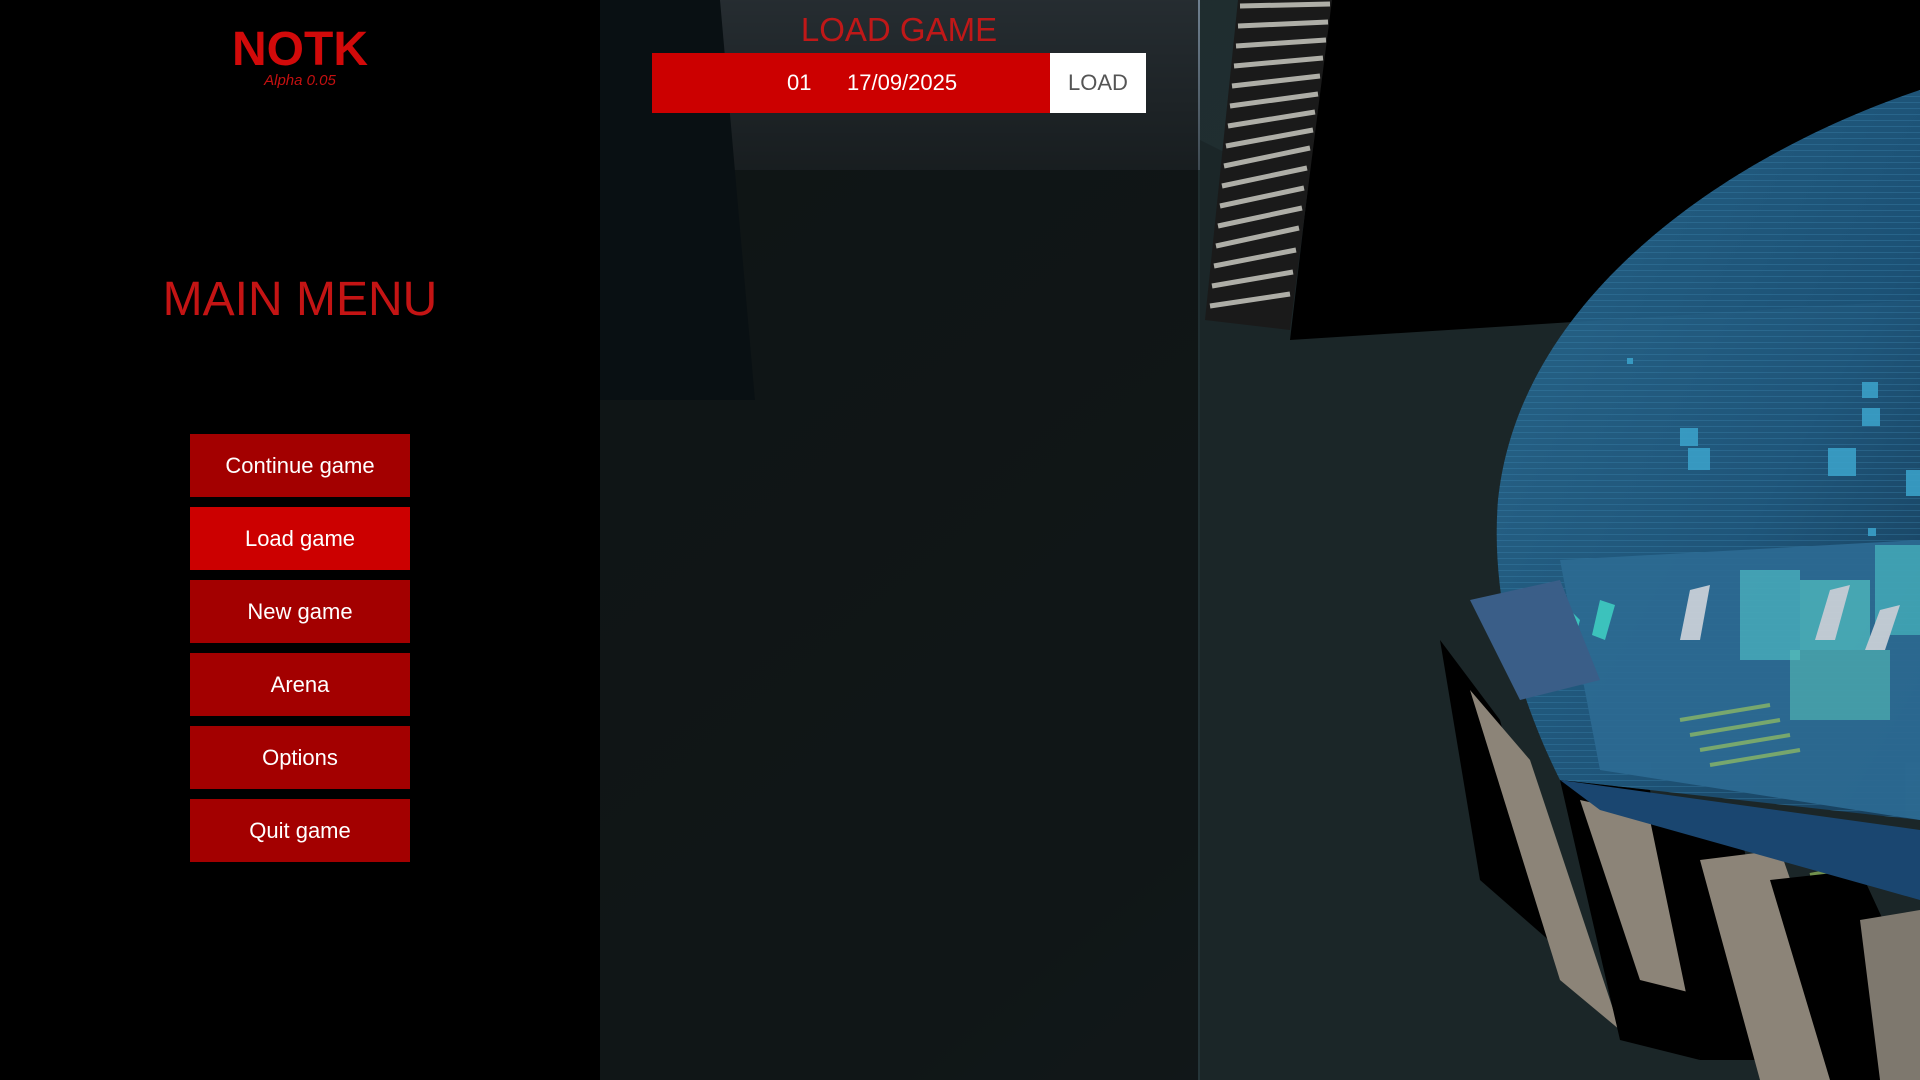  I want to click on game-title: NOTK, so click(300, 49).